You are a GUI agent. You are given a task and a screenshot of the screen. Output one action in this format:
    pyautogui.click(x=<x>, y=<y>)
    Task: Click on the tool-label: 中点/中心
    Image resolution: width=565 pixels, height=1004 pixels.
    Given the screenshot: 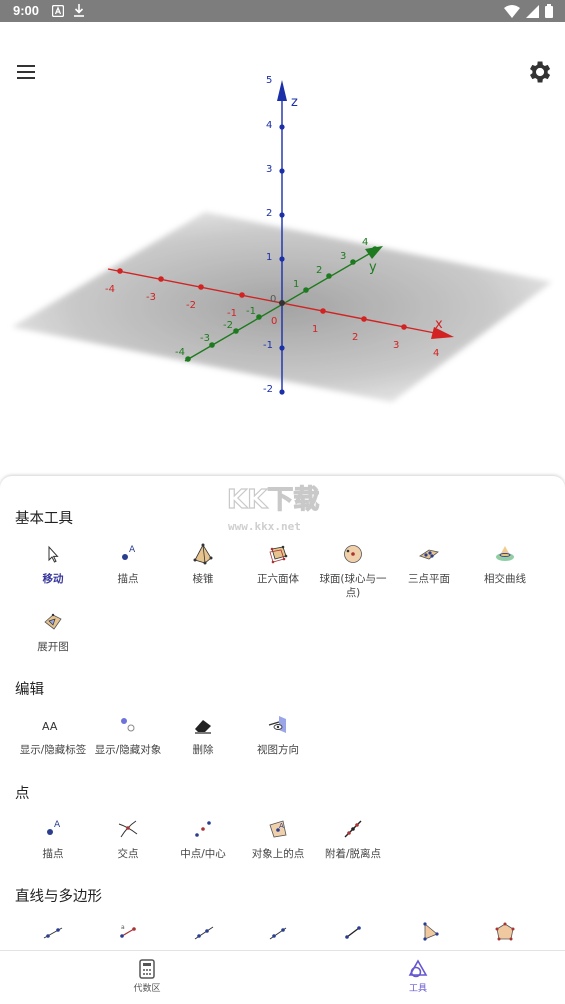 What is the action you would take?
    pyautogui.click(x=203, y=854)
    